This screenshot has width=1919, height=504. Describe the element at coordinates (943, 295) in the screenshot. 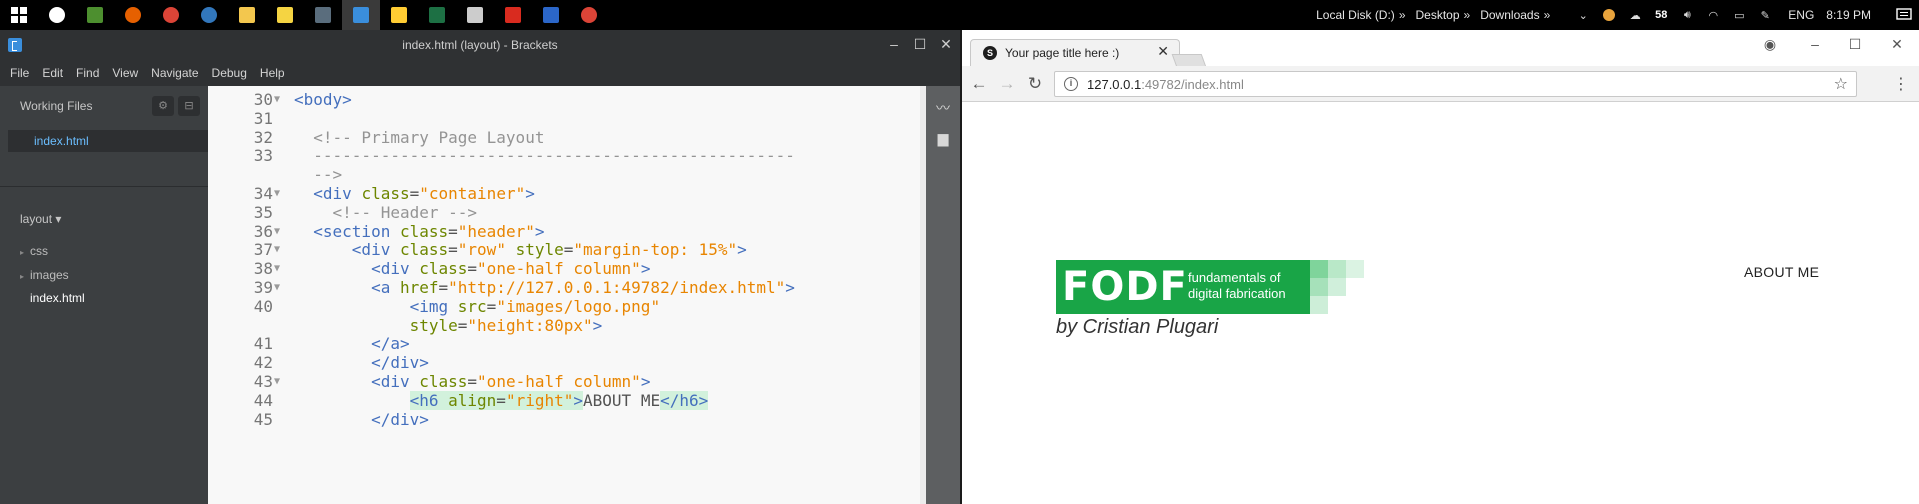

I see `right-toolbar: 〰 ▆` at that location.